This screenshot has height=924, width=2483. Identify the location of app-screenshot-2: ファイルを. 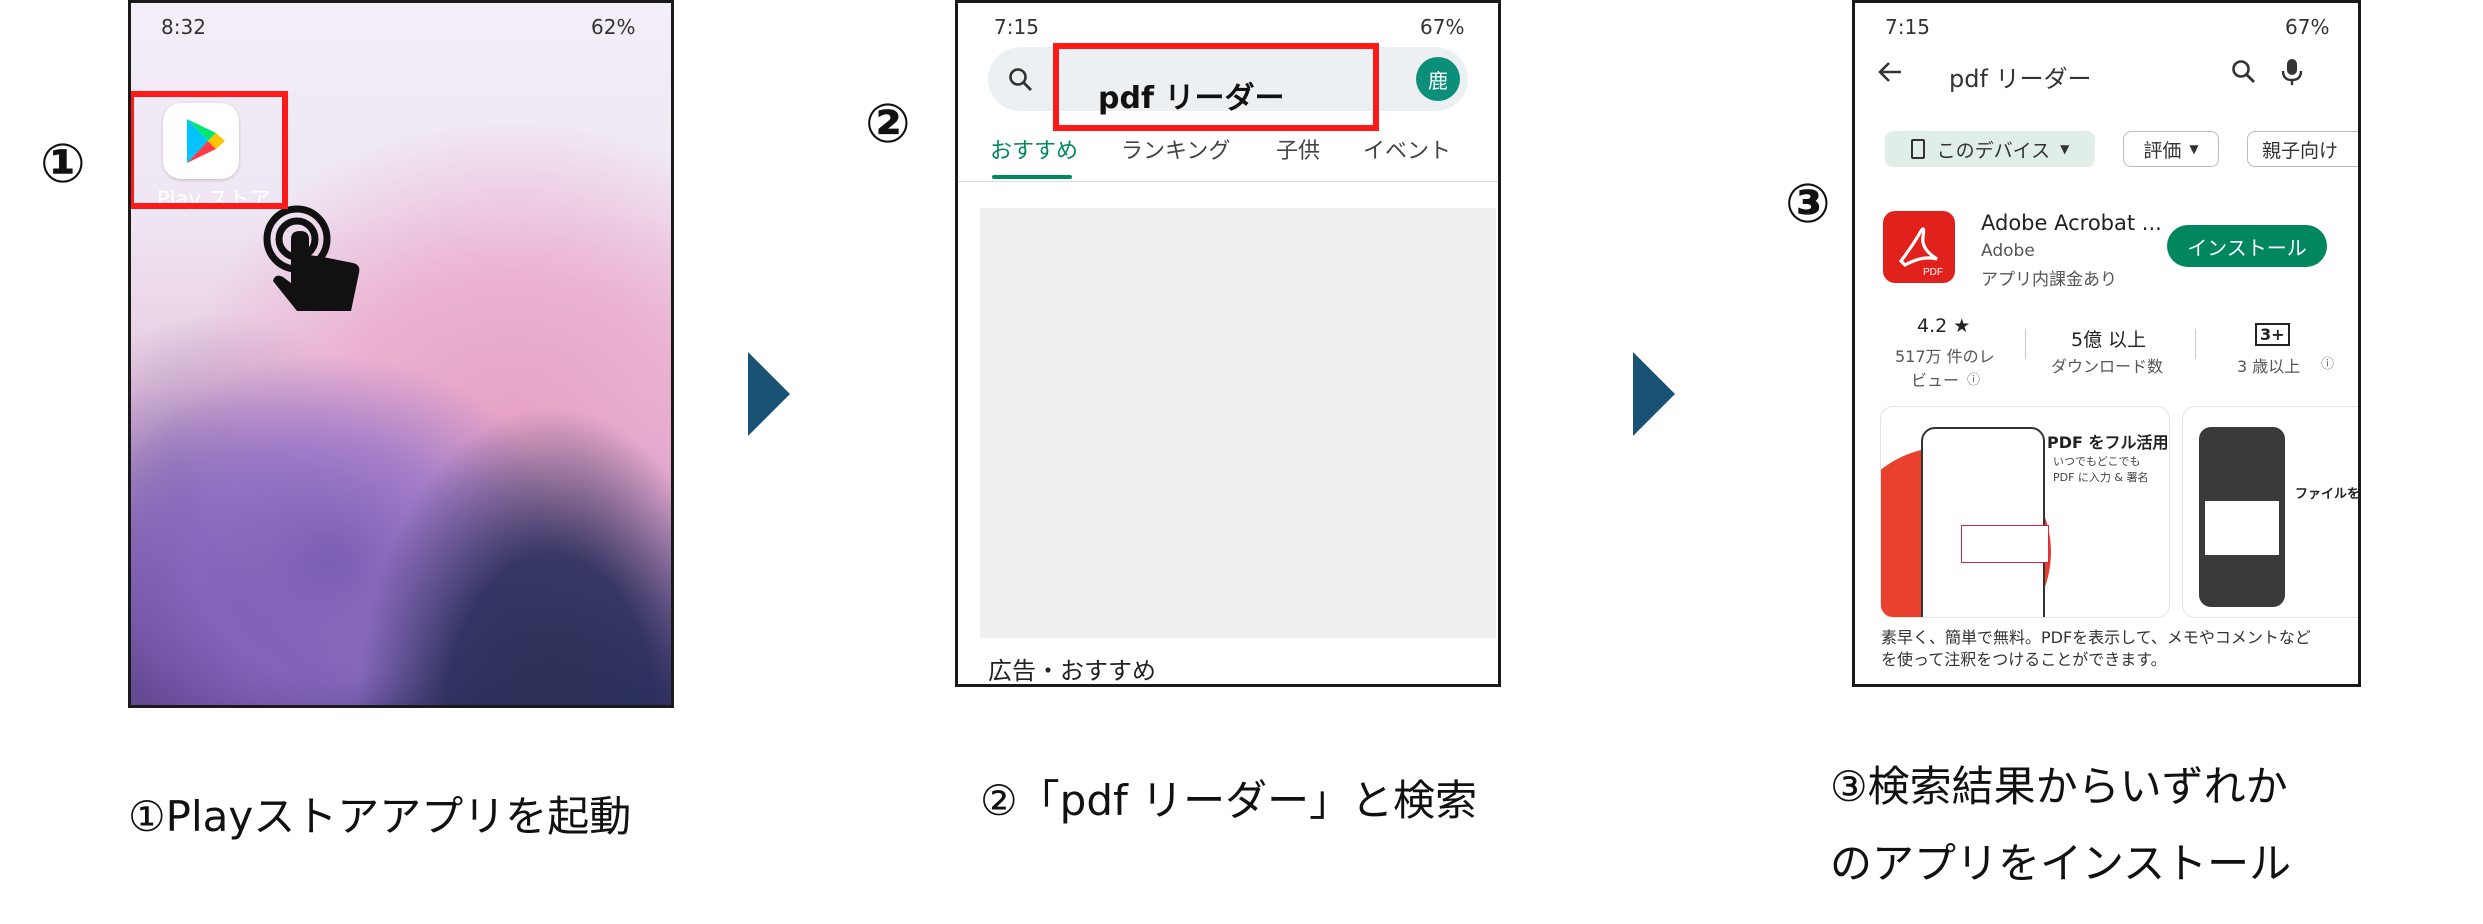
(2272, 512).